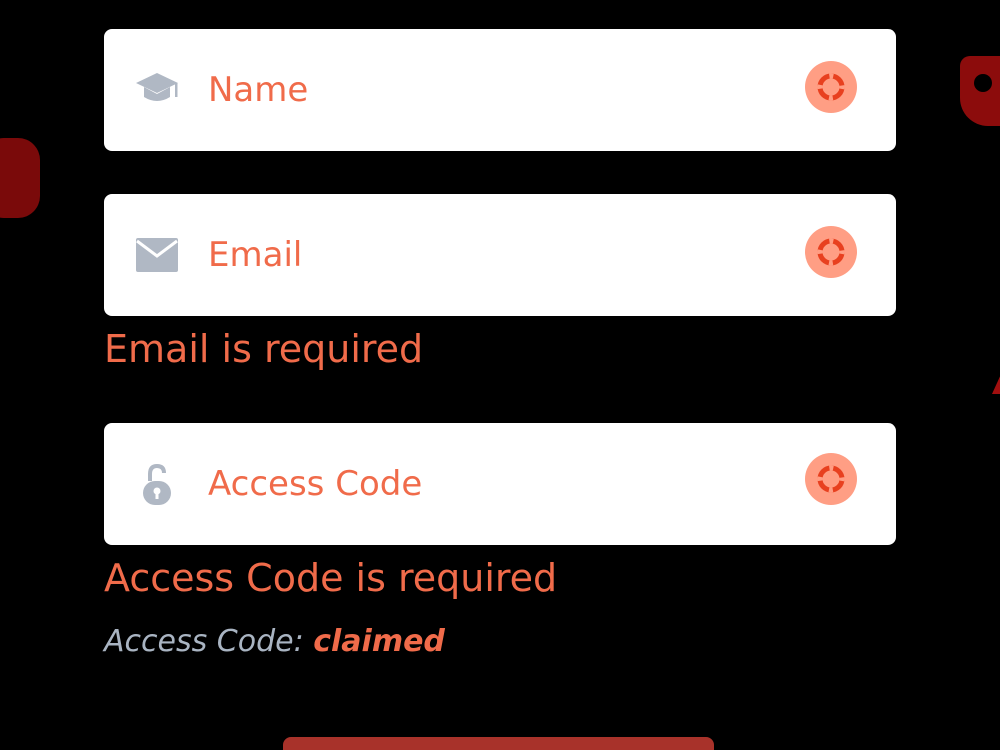  What do you see at coordinates (379, 641) in the screenshot?
I see `access-code-status-value: claimed` at bounding box center [379, 641].